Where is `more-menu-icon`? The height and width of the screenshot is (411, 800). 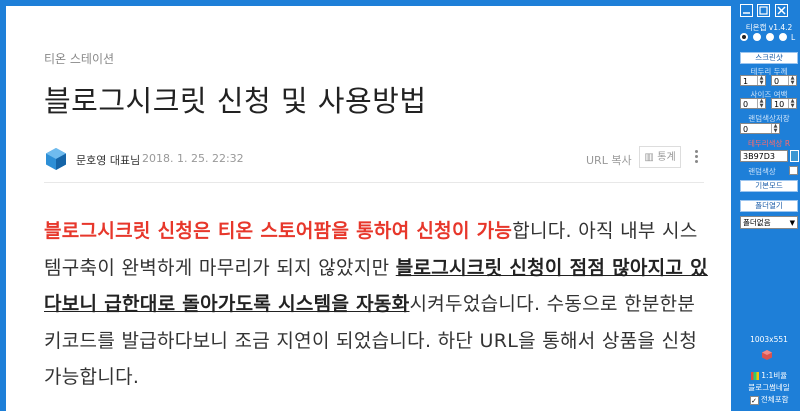 more-menu-icon is located at coordinates (696, 157).